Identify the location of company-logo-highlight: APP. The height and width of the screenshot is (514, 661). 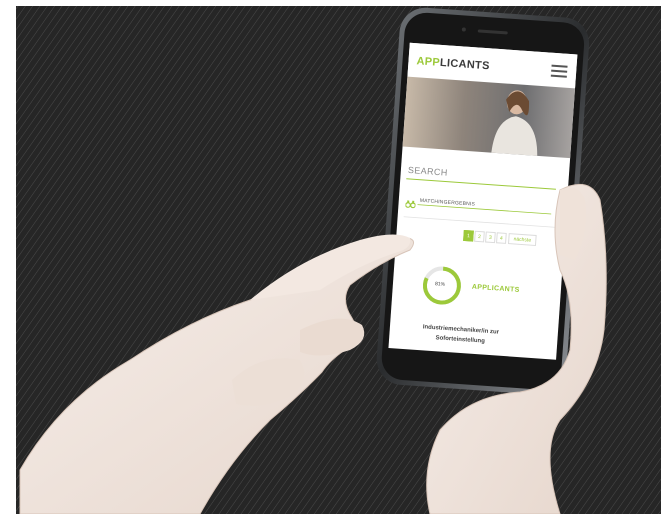
(479, 287).